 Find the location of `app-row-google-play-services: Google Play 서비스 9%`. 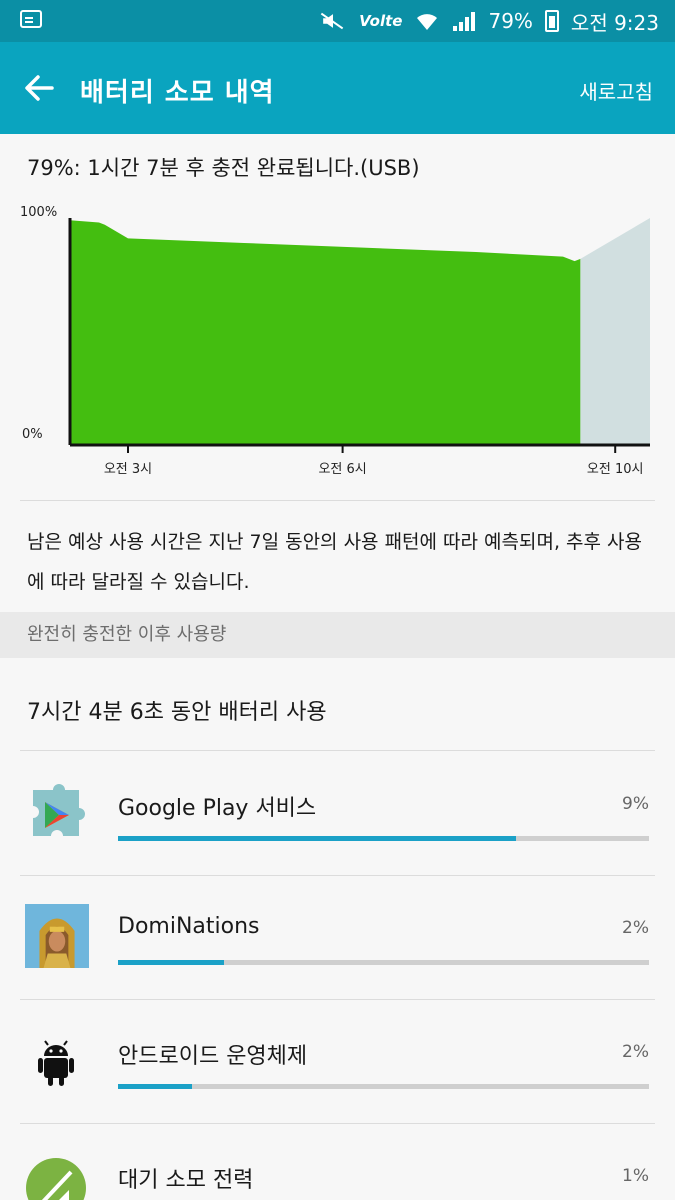

app-row-google-play-services: Google Play 서비스 9% is located at coordinates (337, 814).